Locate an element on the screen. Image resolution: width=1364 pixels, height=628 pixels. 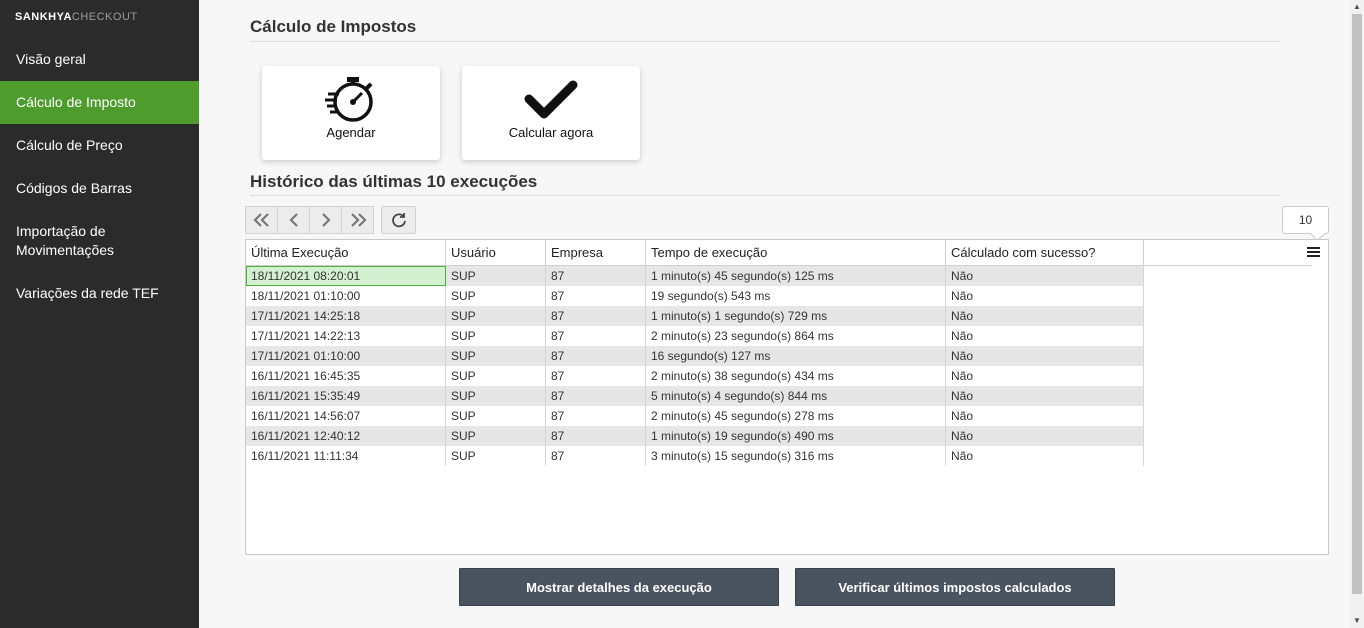
cell-ultima-execucao: 17/11/2021 01:10:00 is located at coordinates (346, 356).